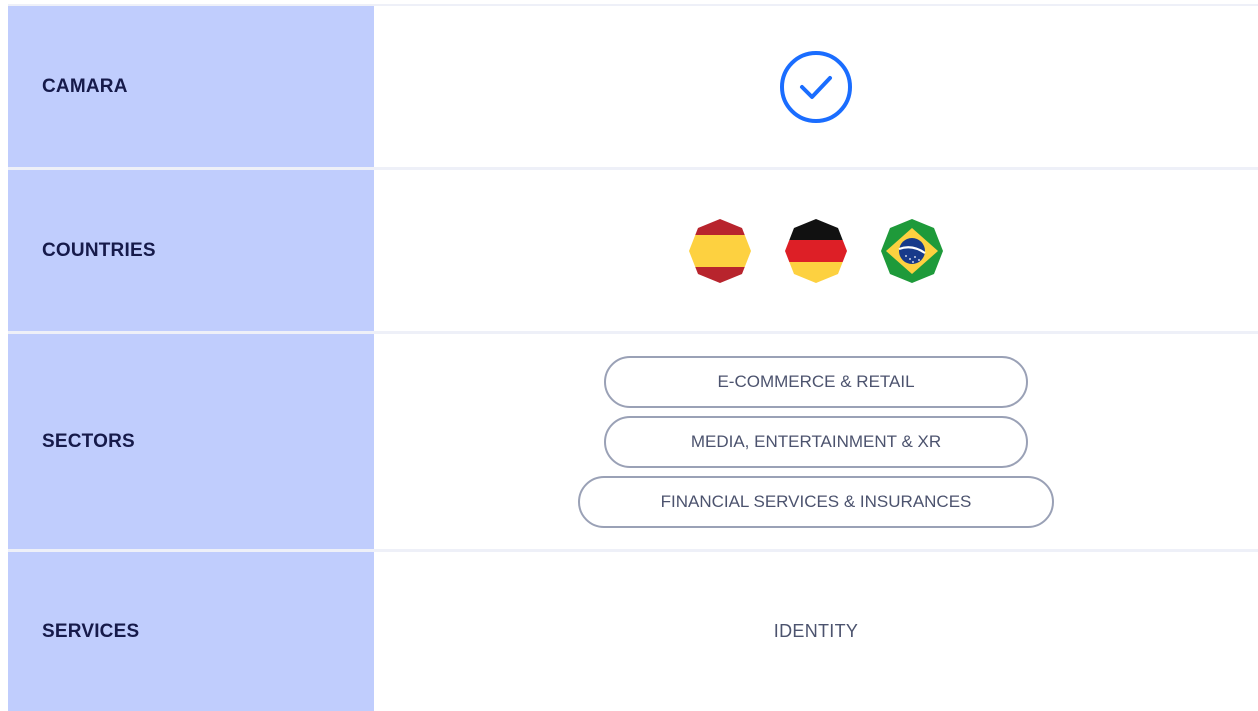 This screenshot has height=711, width=1258. I want to click on sector-tag-ecommerce: E-COMMERCE & RETAIL, so click(816, 381).